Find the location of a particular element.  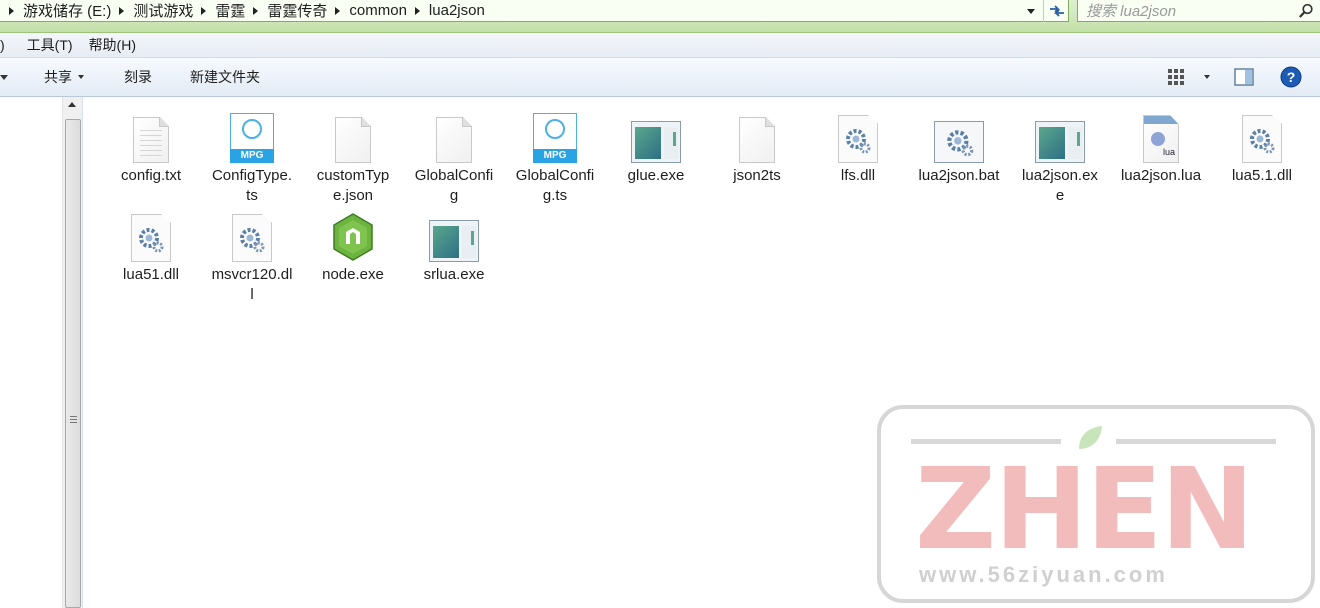

refresh-button is located at coordinates (1056, 11).